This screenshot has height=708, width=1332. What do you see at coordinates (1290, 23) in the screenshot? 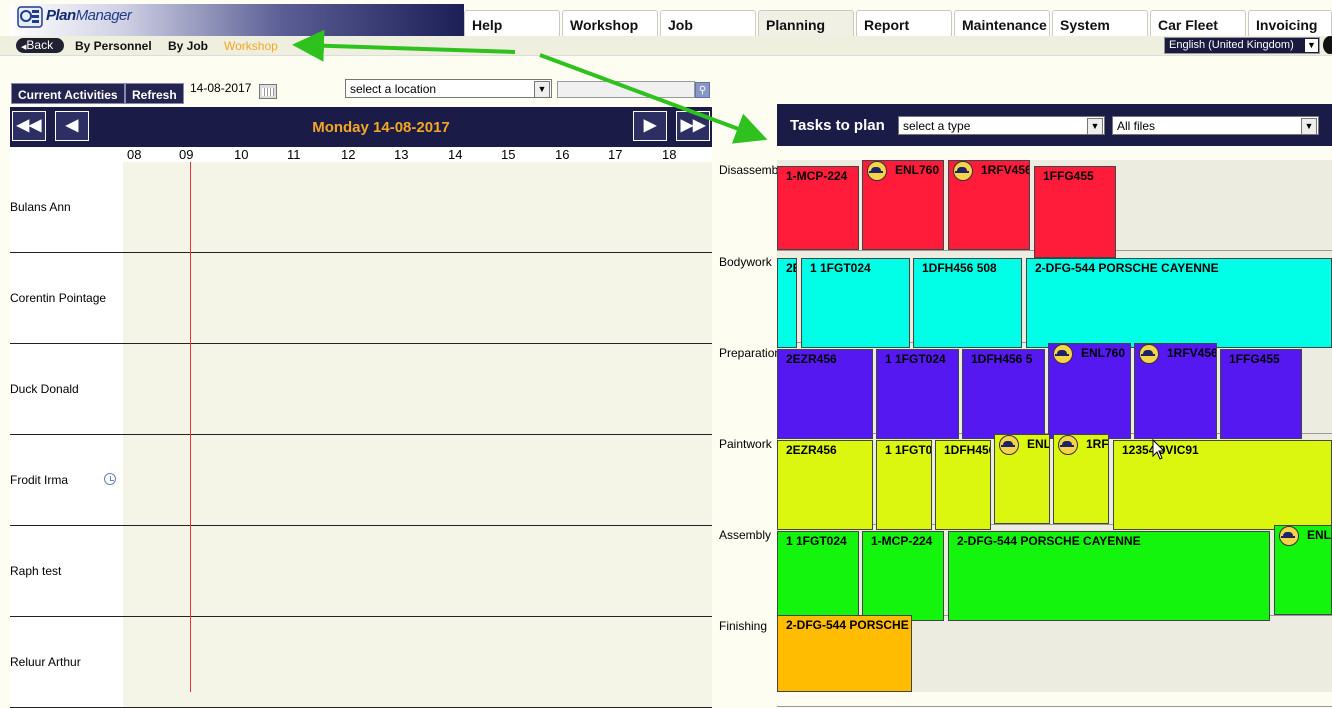
I see `tab-invoicing: Invoicing` at bounding box center [1290, 23].